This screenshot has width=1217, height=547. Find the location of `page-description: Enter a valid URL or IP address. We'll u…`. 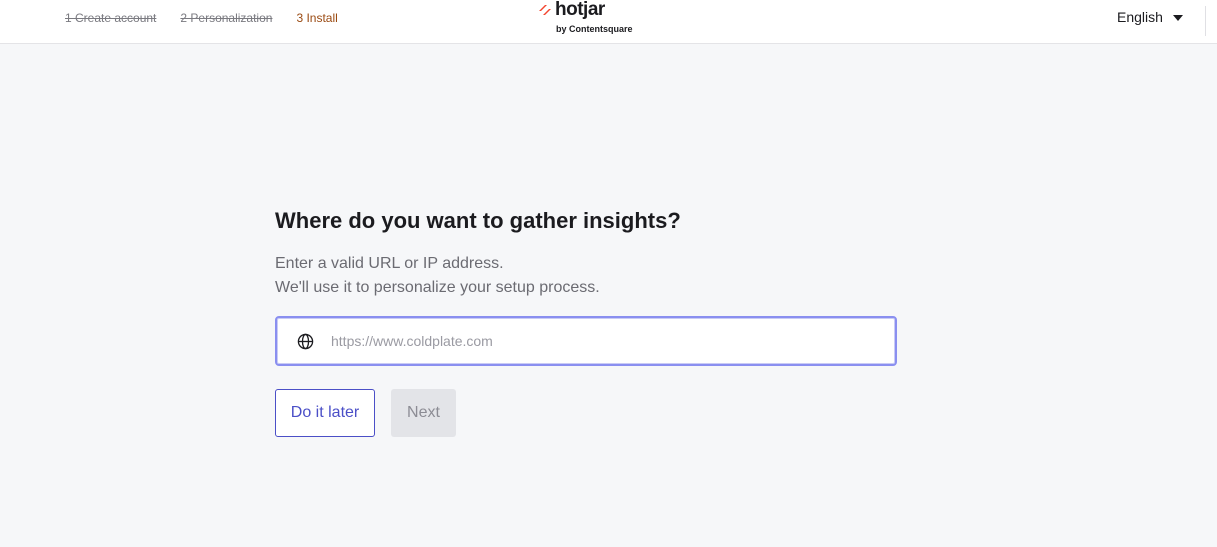

page-description: Enter a valid URL or IP address. We'll u… is located at coordinates (586, 276).